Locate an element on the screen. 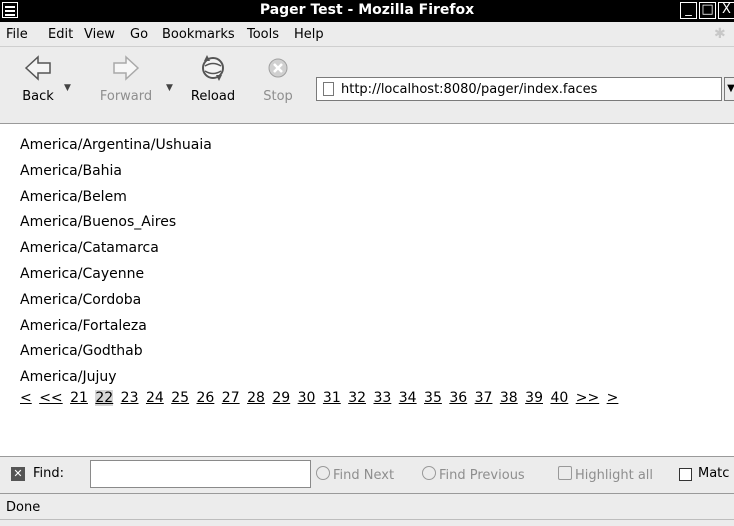 This screenshot has height=526, width=734. window-title: Pager Test - Mozilla Firefox is located at coordinates (367, 10).